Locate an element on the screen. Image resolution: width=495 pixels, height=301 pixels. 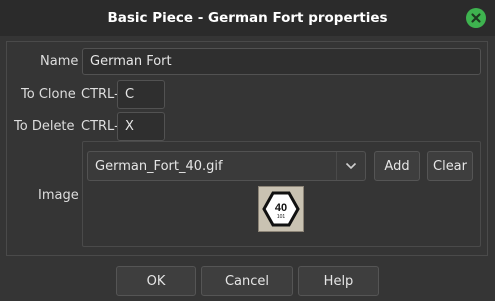
close-button is located at coordinates (476, 18).